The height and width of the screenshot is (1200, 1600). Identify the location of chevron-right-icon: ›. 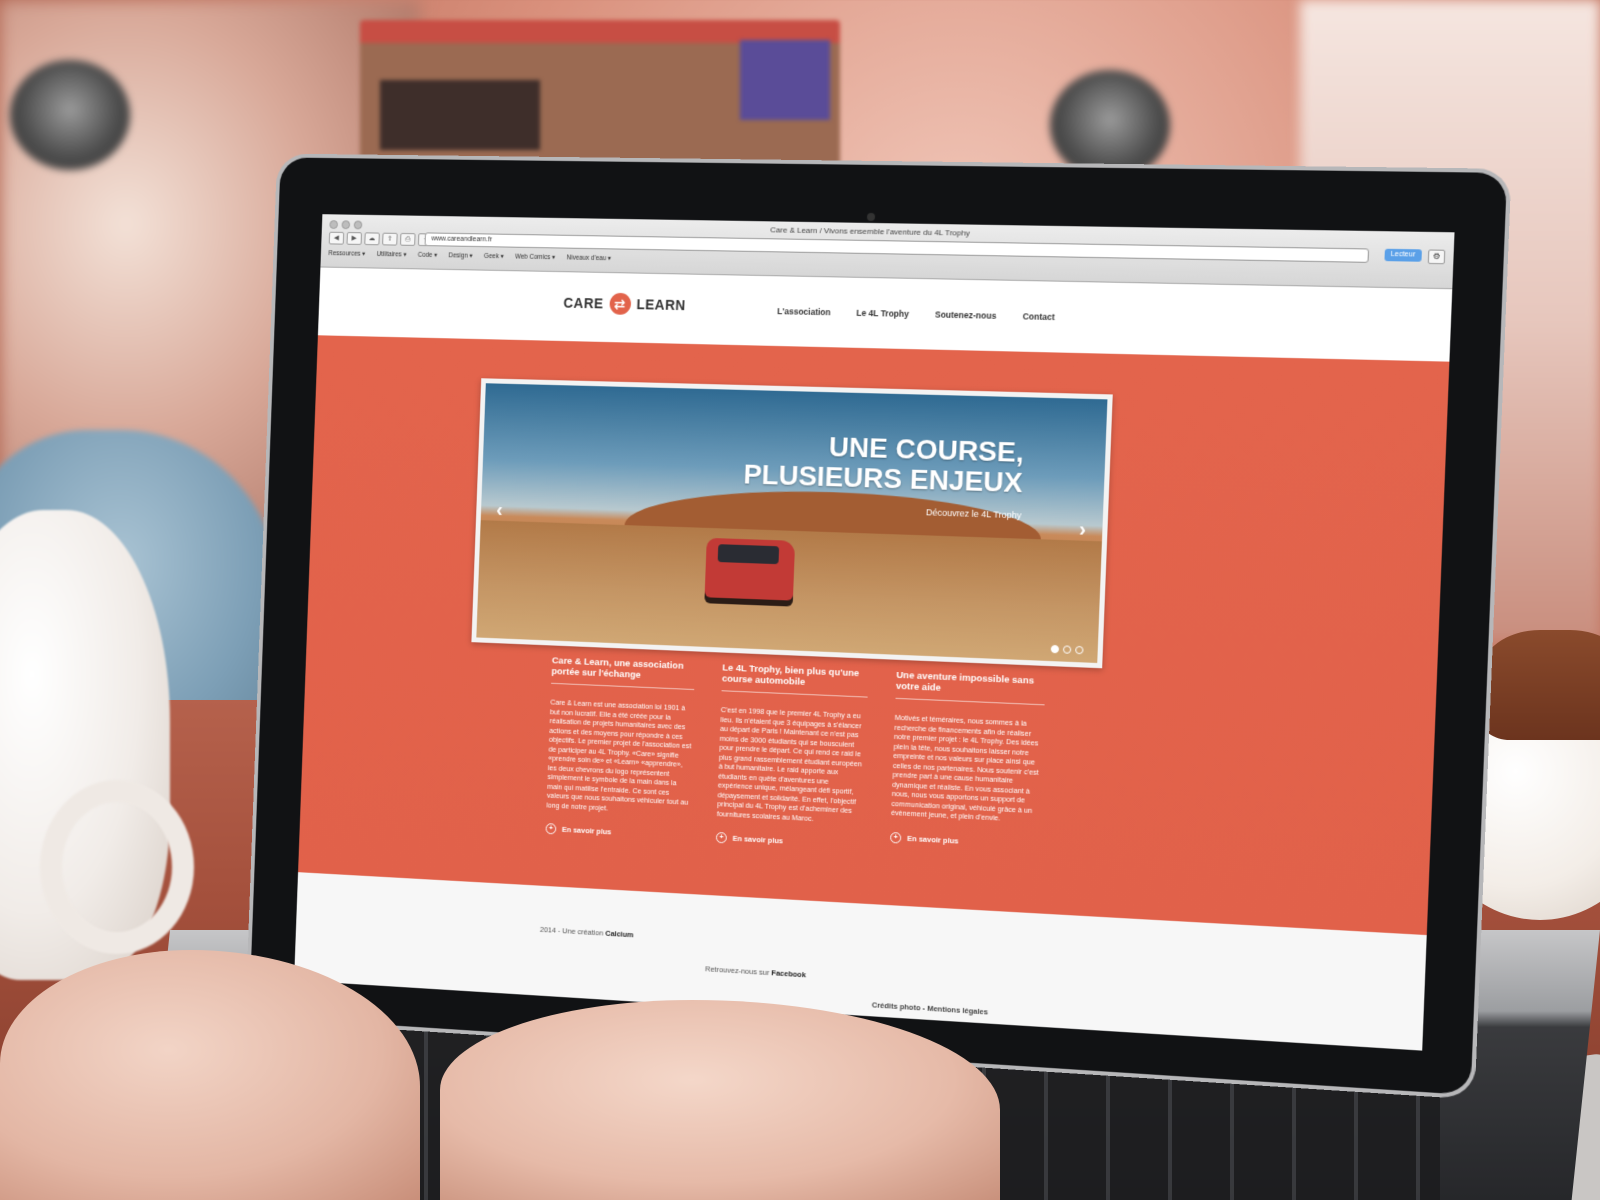
(1083, 530).